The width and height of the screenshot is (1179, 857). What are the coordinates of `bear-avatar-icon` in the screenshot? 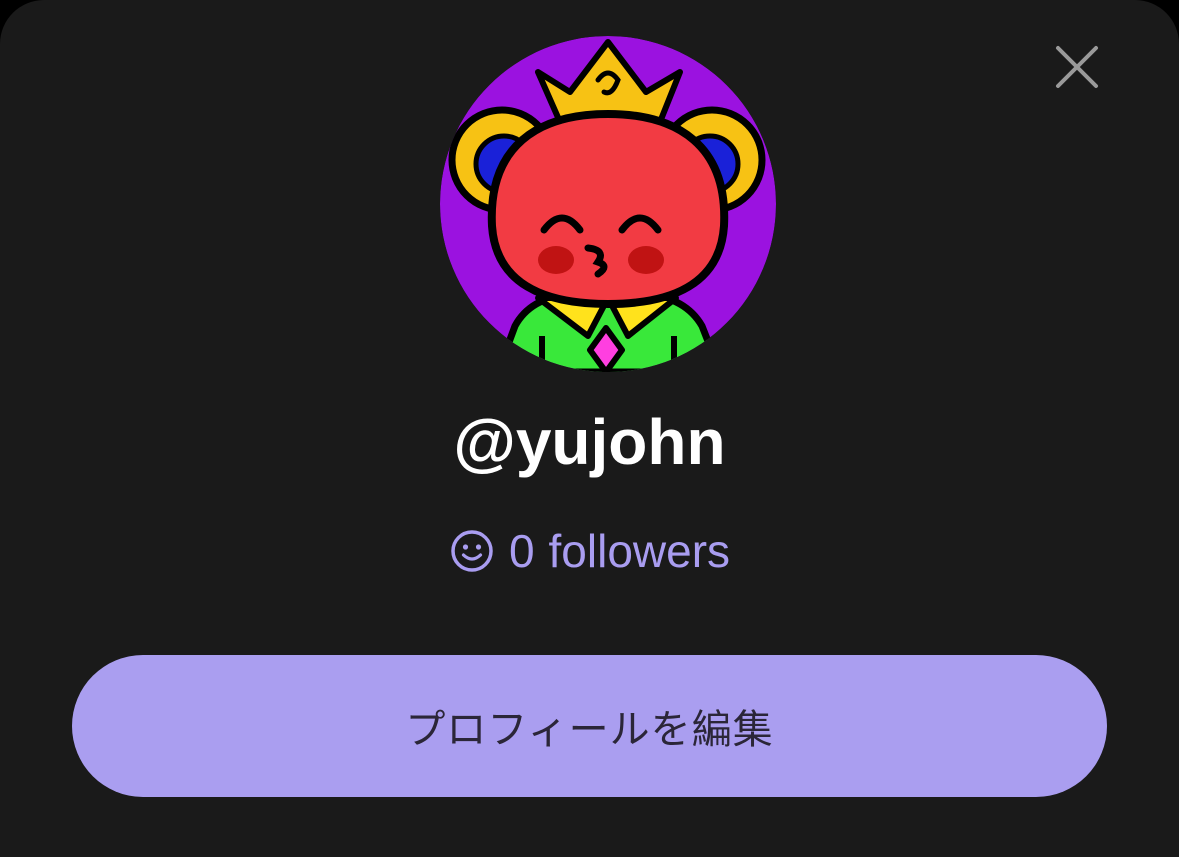 It's located at (608, 204).